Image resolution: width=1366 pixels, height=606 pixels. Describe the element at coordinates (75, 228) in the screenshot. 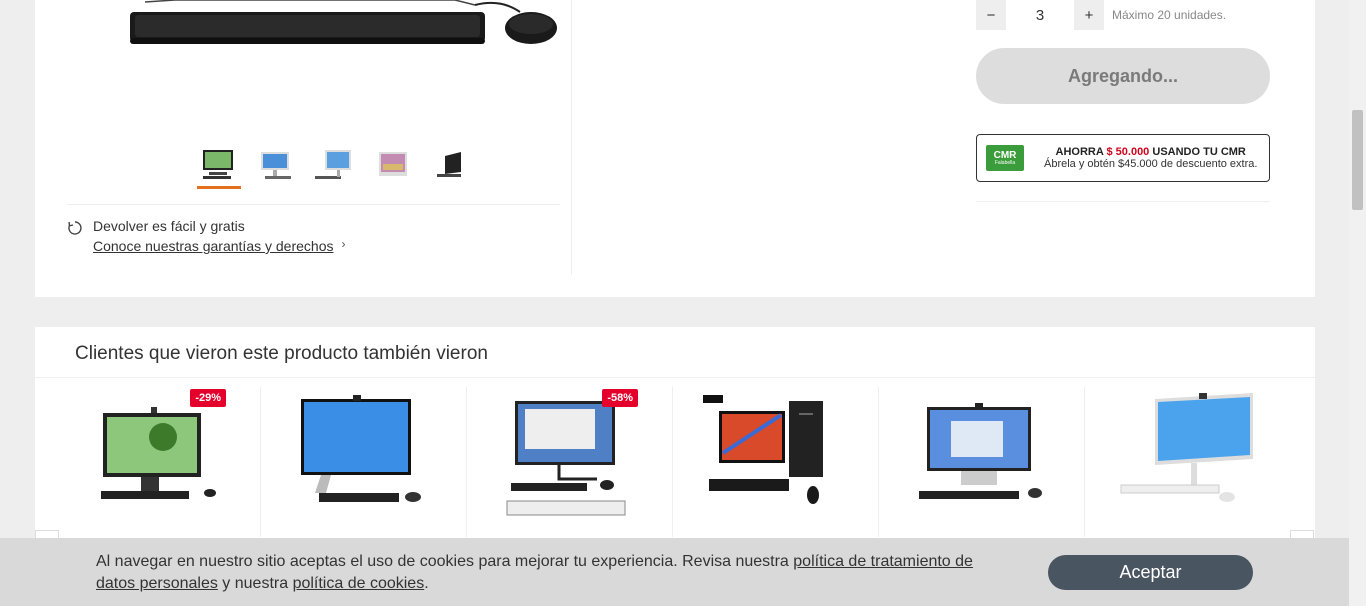

I see `return-icon` at that location.